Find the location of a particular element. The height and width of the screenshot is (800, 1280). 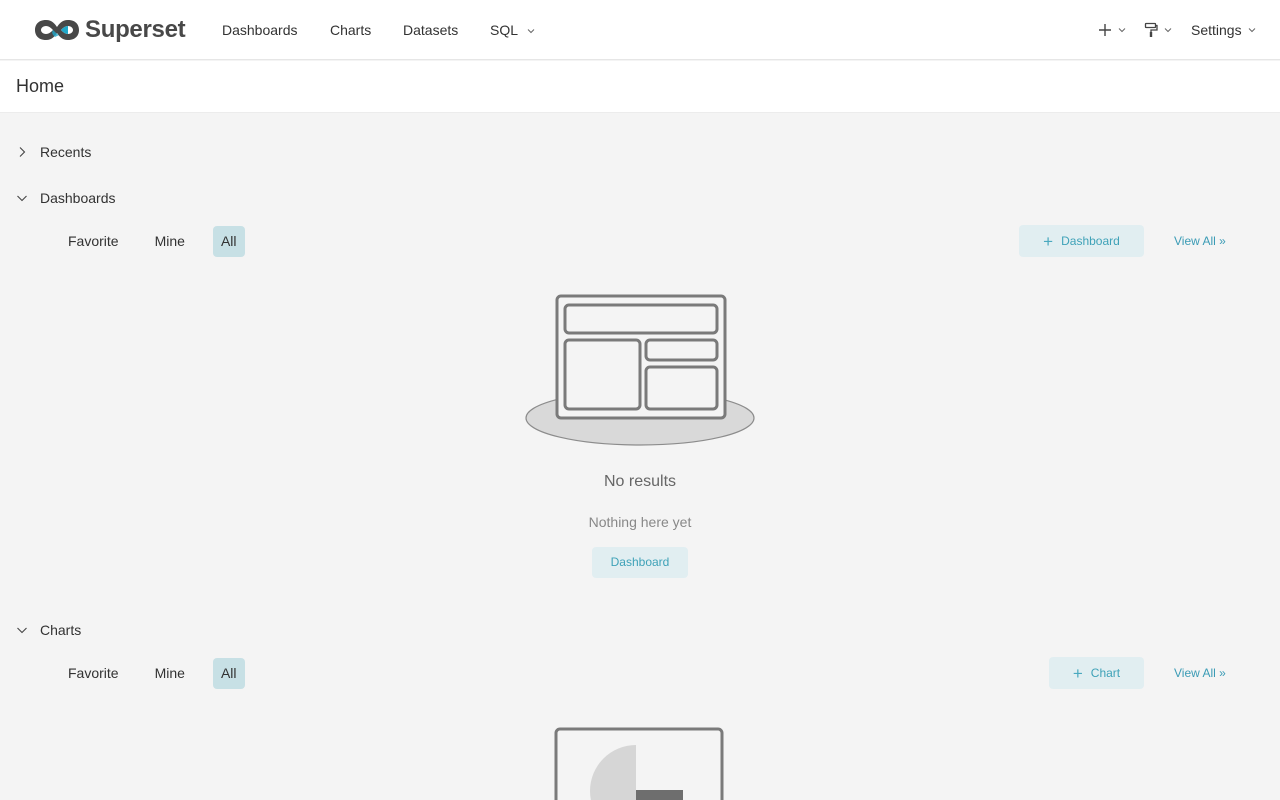

dashboards-label: Dashboards is located at coordinates (78, 198).